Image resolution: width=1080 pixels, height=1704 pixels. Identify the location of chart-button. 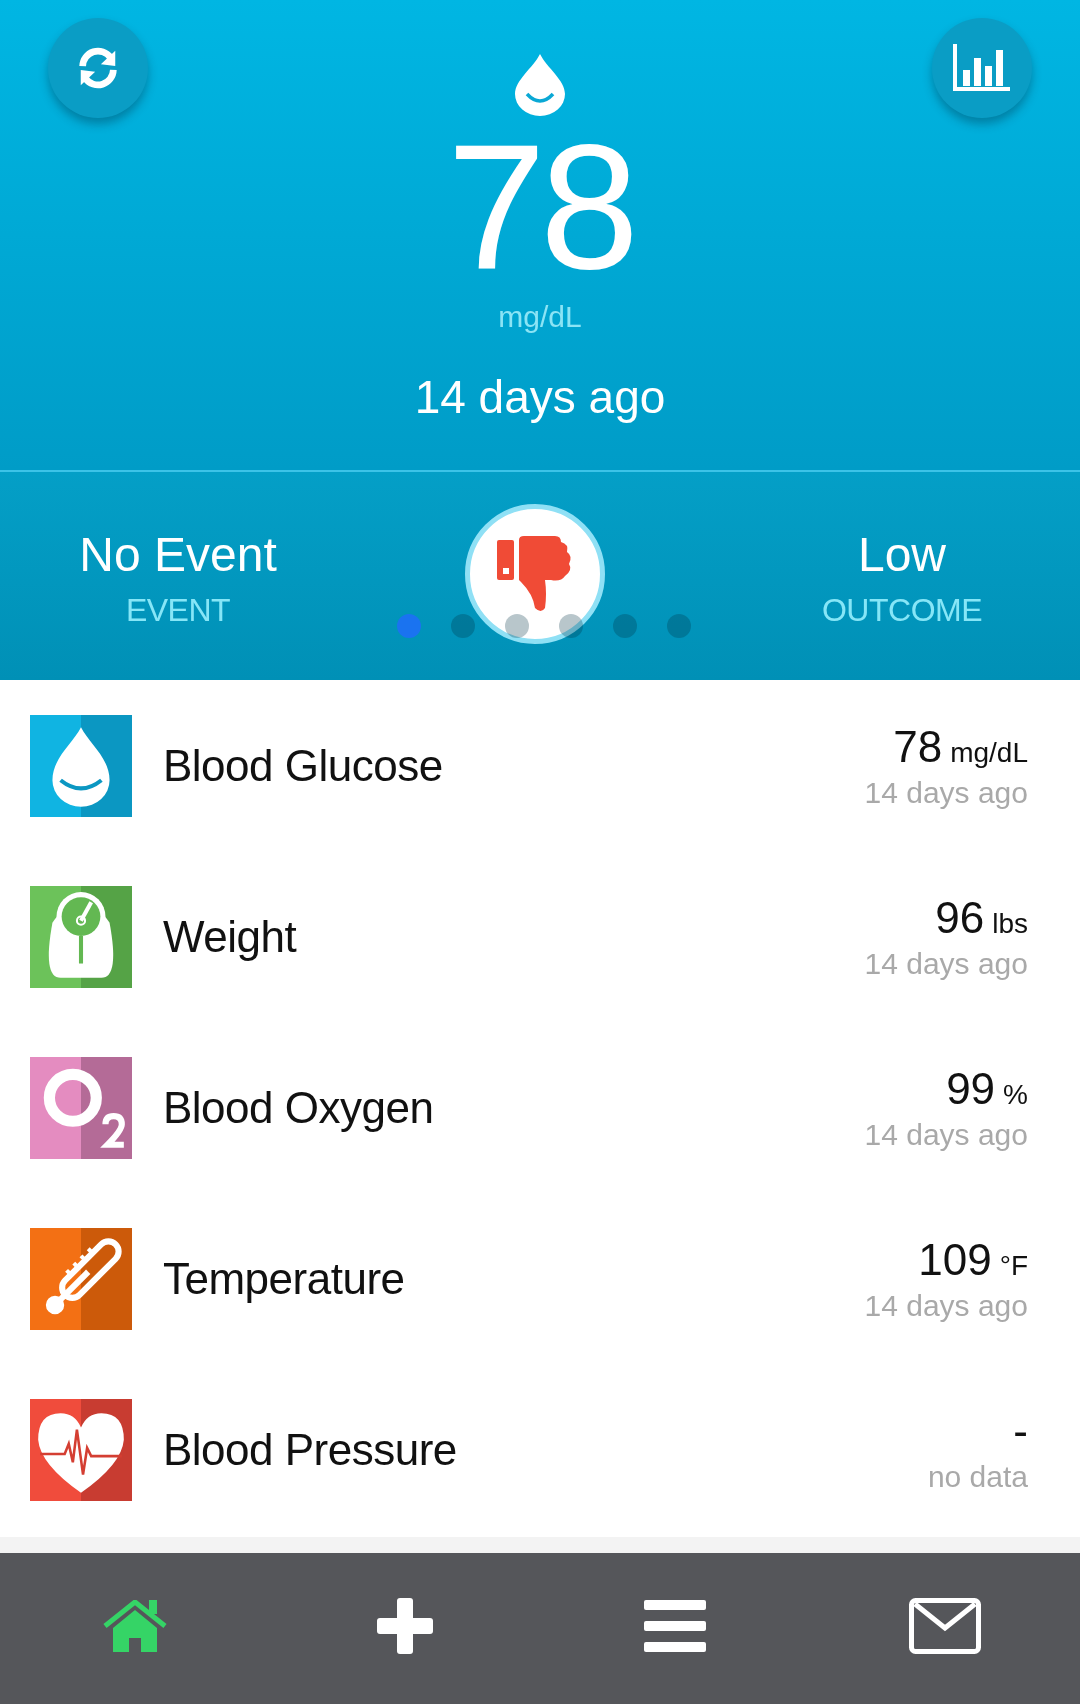
(982, 68).